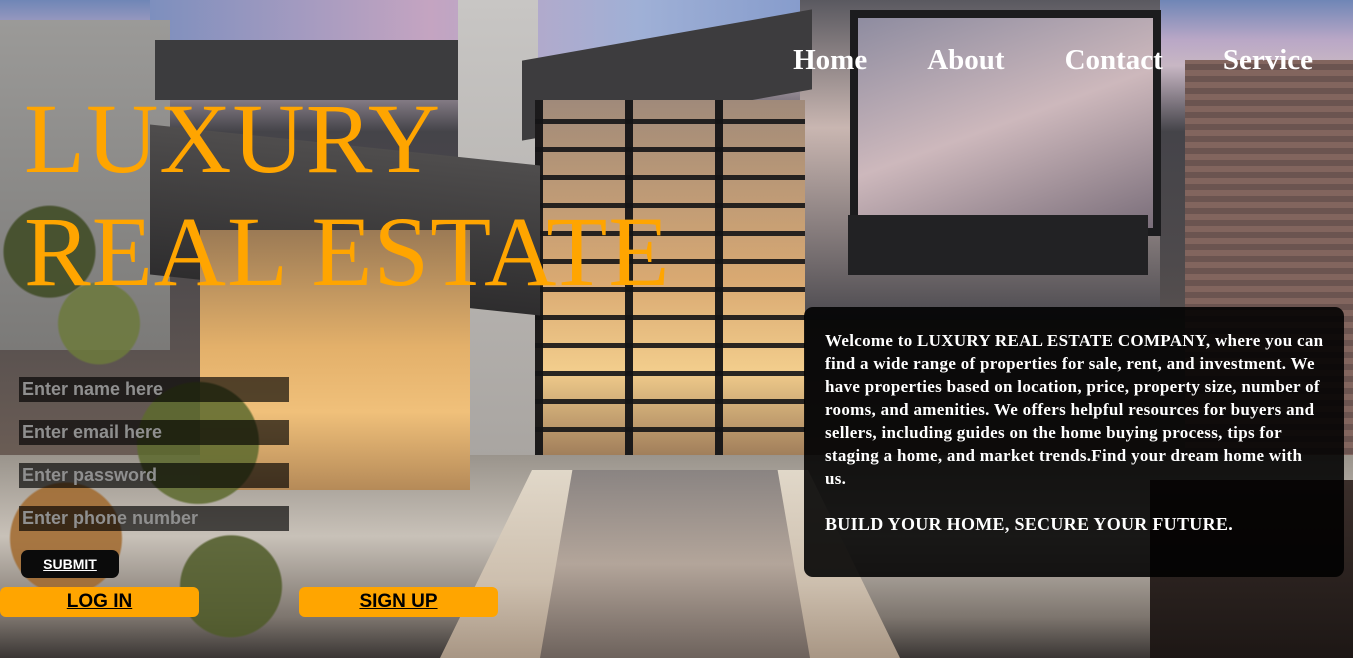 The image size is (1353, 658). I want to click on nav-service-link: Service, so click(1268, 60).